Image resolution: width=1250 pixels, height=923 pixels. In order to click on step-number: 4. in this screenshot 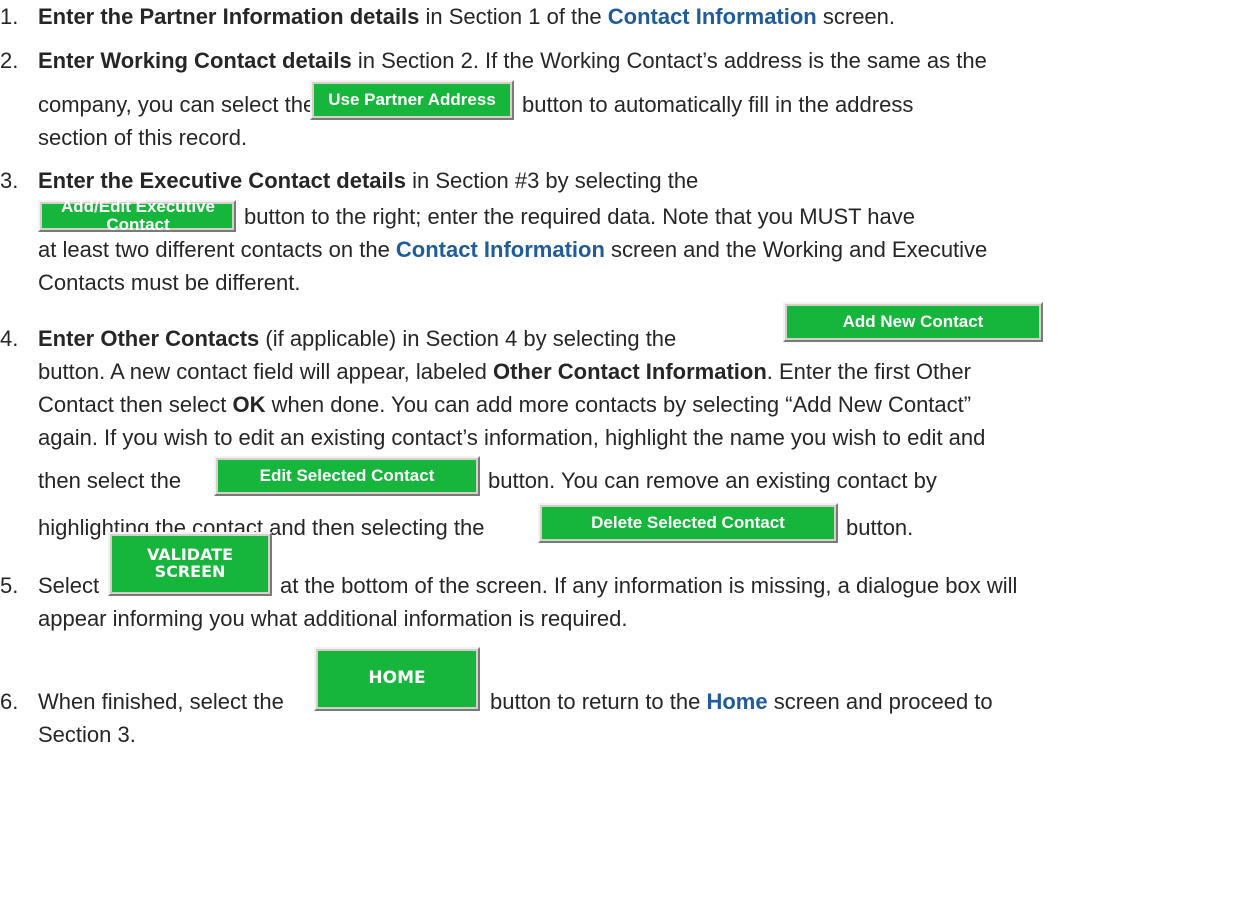, I will do `click(9, 338)`.